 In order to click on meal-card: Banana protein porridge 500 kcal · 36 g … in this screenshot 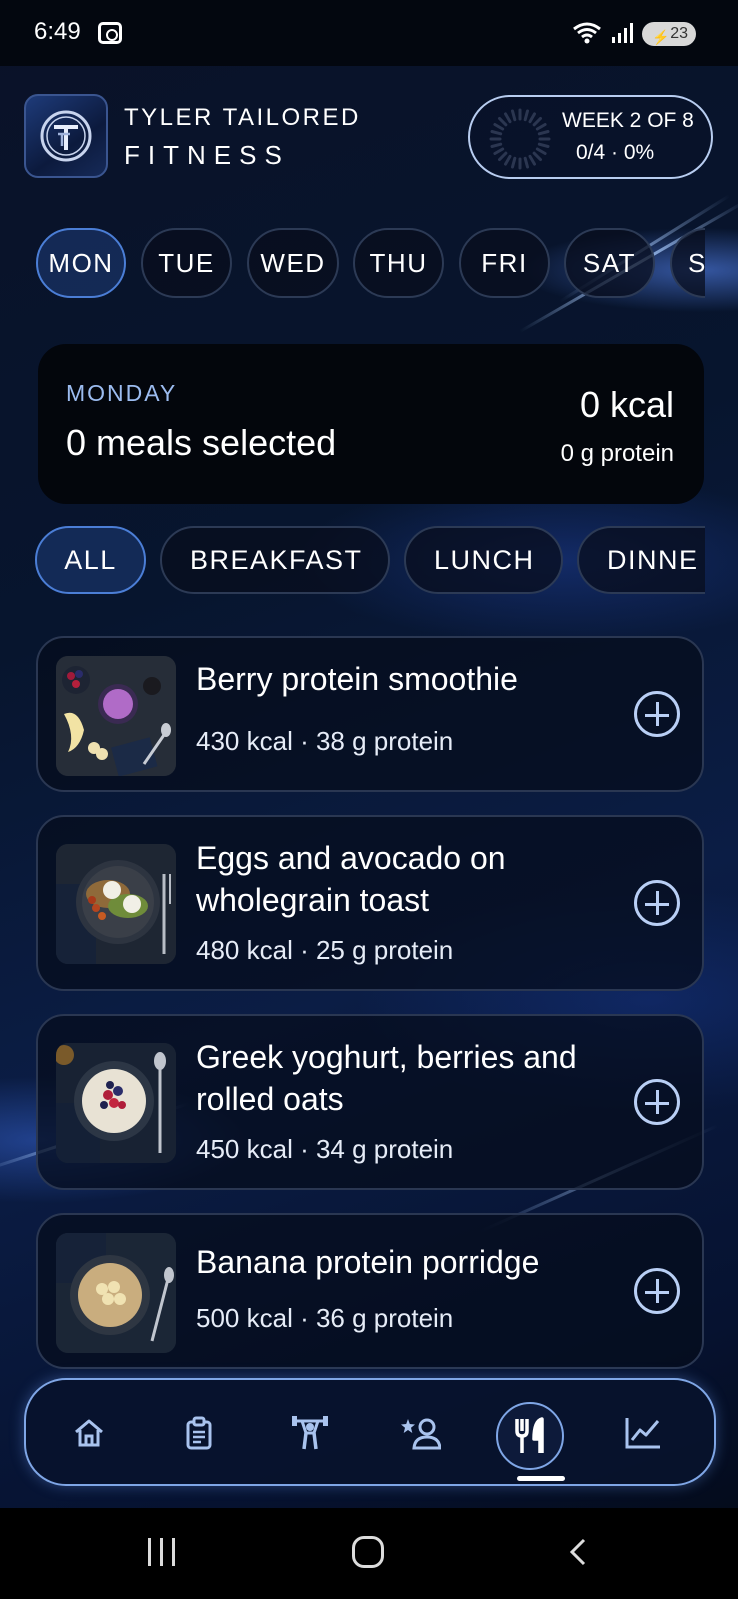, I will do `click(370, 1291)`.